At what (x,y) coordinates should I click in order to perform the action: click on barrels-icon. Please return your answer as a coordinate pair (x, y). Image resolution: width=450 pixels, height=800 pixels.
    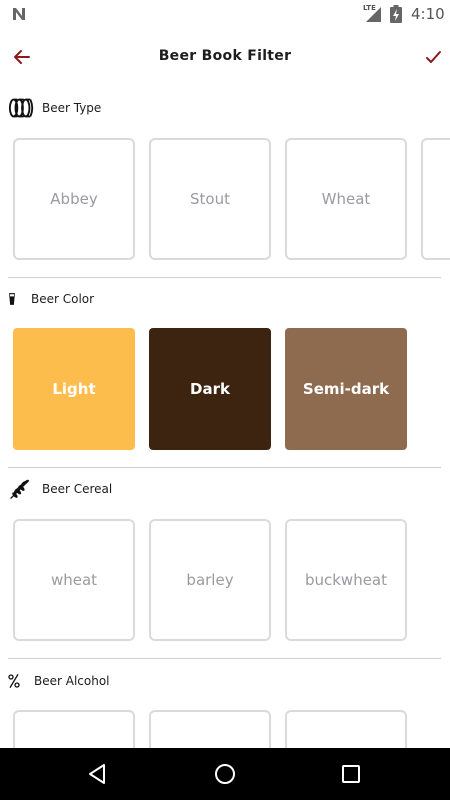
    Looking at the image, I should click on (21, 108).